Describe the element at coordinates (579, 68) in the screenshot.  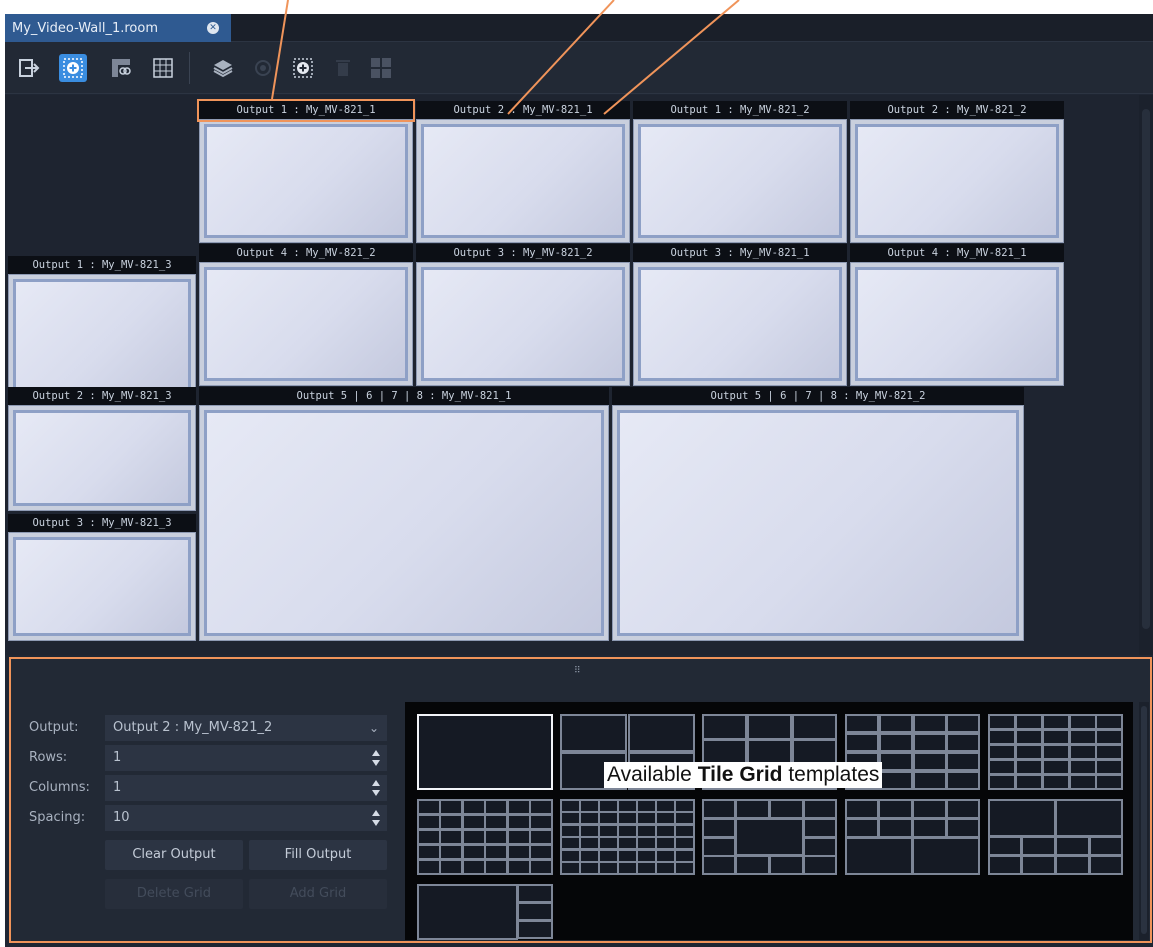
I see `toolbar` at that location.